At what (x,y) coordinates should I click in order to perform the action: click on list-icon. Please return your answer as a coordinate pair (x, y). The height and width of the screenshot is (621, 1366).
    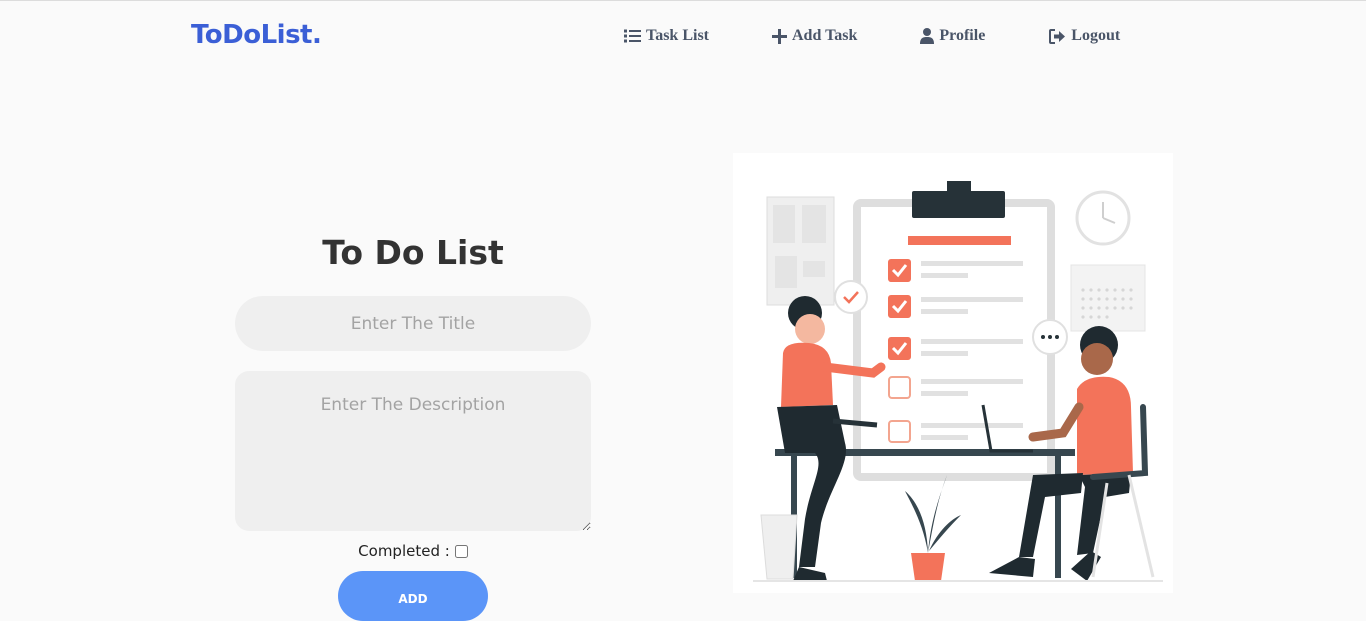
    Looking at the image, I should click on (632, 36).